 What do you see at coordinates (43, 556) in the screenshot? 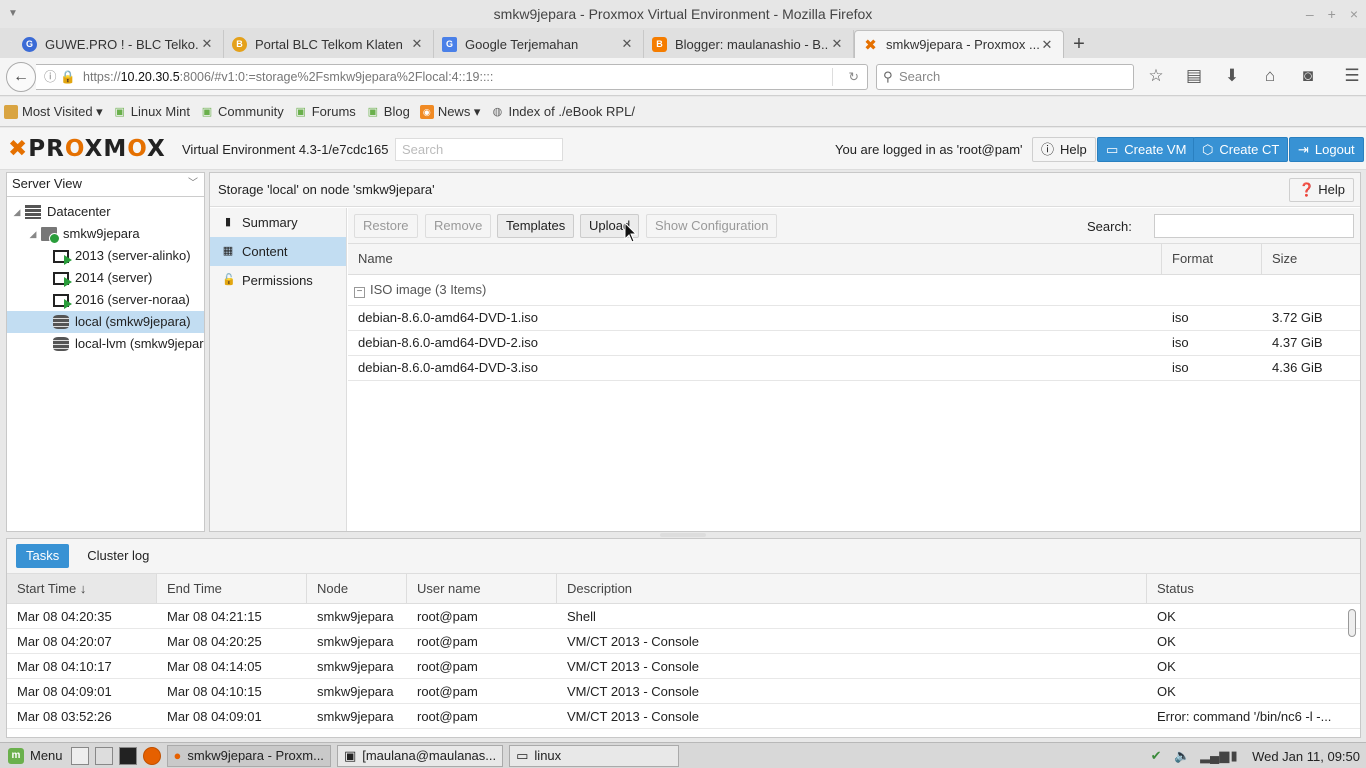
I see `tab-tasks: Tasks` at bounding box center [43, 556].